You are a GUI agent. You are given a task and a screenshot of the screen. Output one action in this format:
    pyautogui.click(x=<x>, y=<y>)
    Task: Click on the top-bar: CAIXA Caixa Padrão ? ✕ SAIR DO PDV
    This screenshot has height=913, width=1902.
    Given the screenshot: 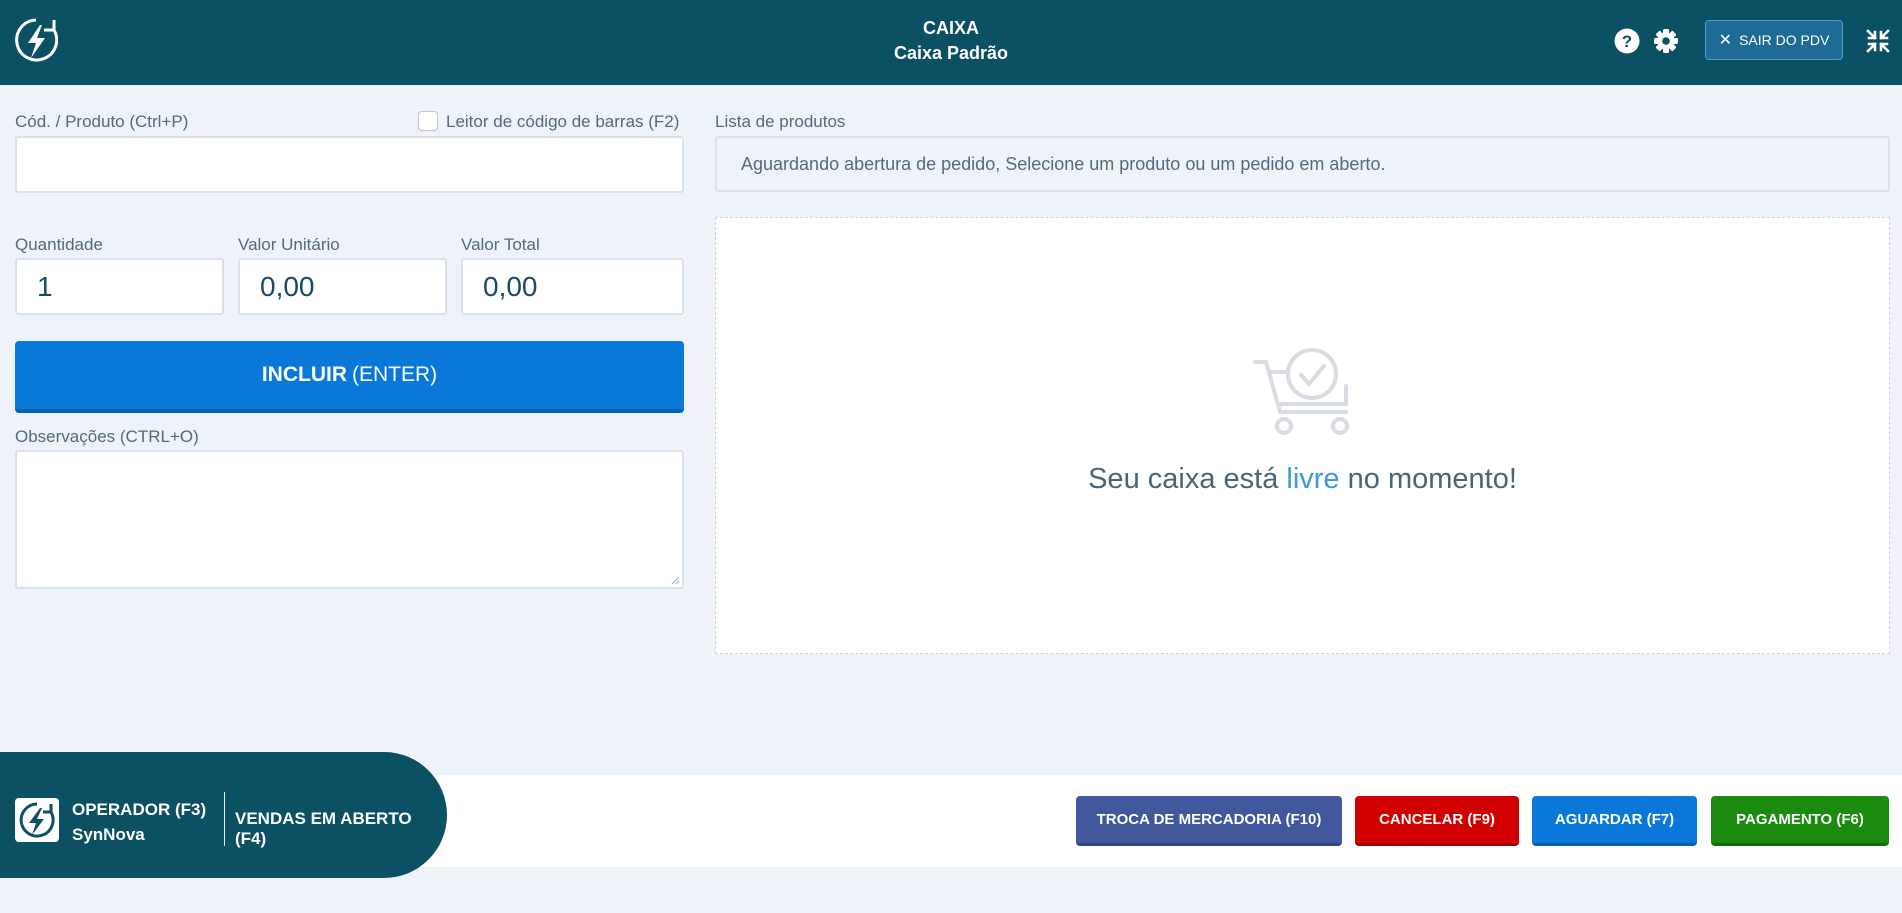 What is the action you would take?
    pyautogui.click(x=951, y=42)
    